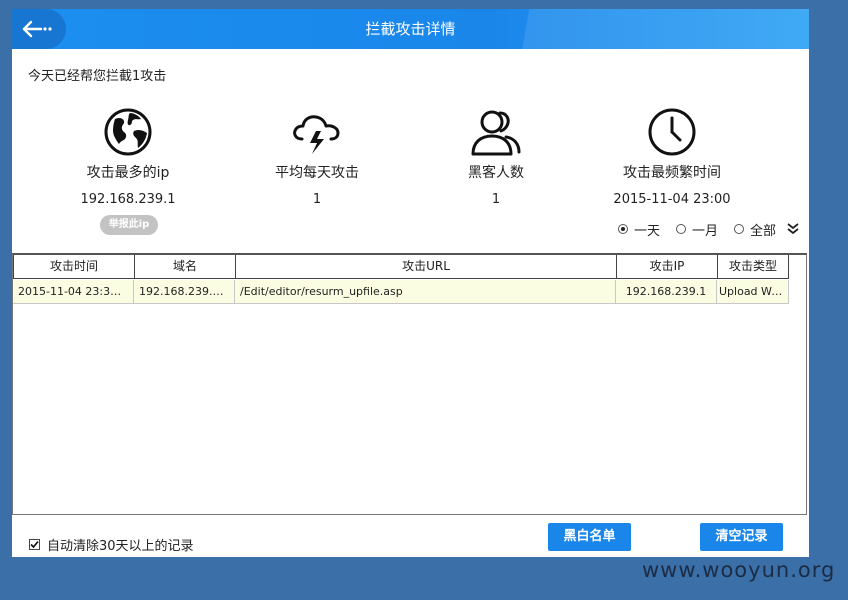  I want to click on range-option-label: 一月, so click(705, 231).